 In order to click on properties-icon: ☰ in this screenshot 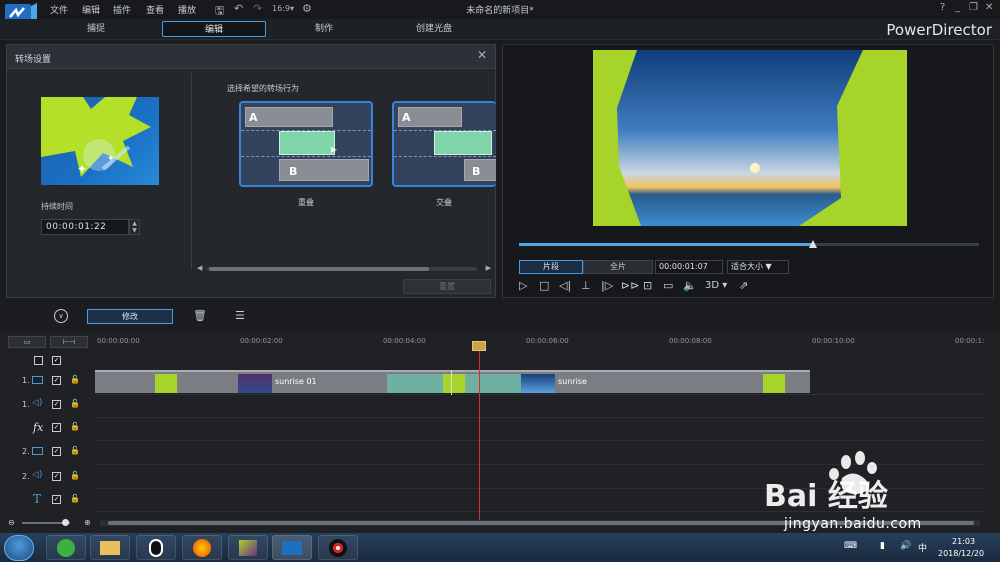, I will do `click(240, 315)`.